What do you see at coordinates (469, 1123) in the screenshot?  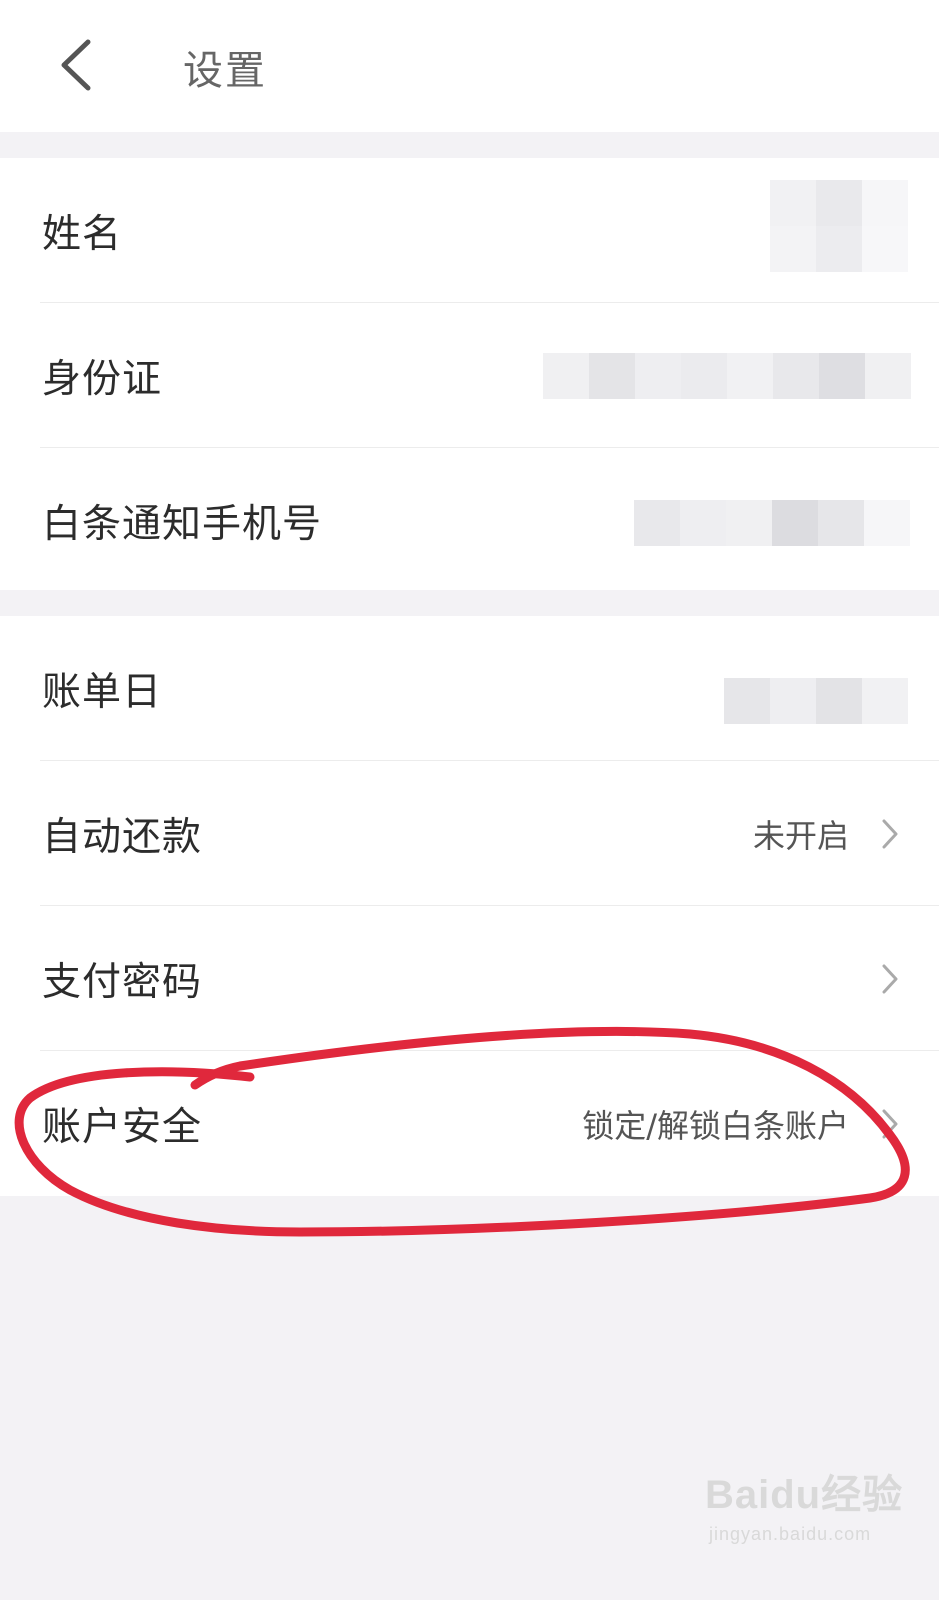 I see `account-security-row: 账户安全 锁定/解锁白条账户` at bounding box center [469, 1123].